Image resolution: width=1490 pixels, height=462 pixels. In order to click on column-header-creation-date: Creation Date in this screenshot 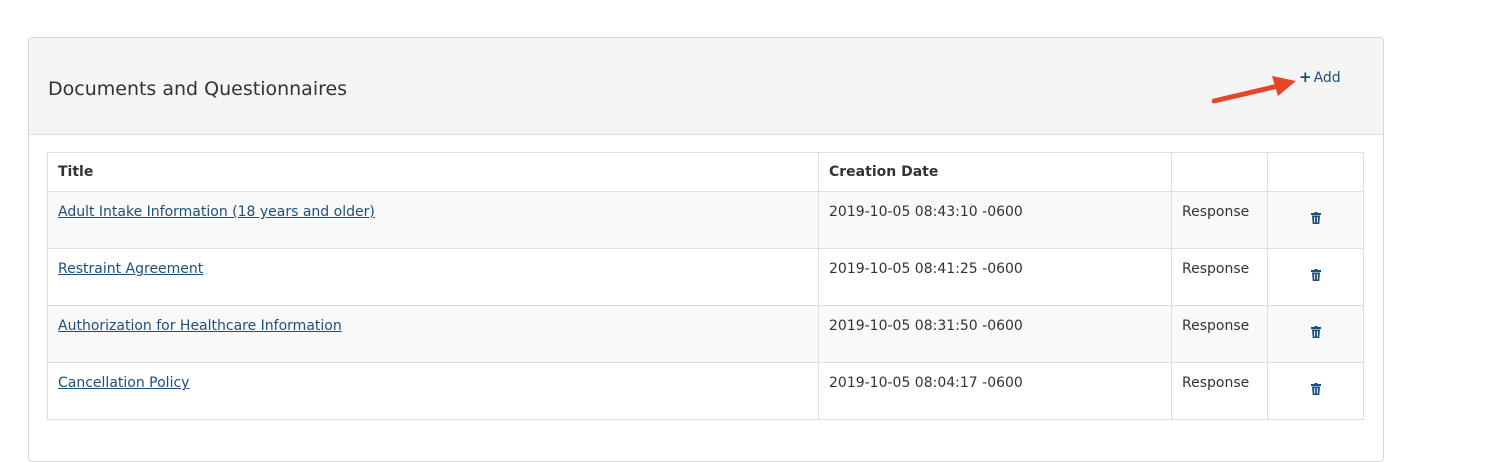, I will do `click(995, 172)`.